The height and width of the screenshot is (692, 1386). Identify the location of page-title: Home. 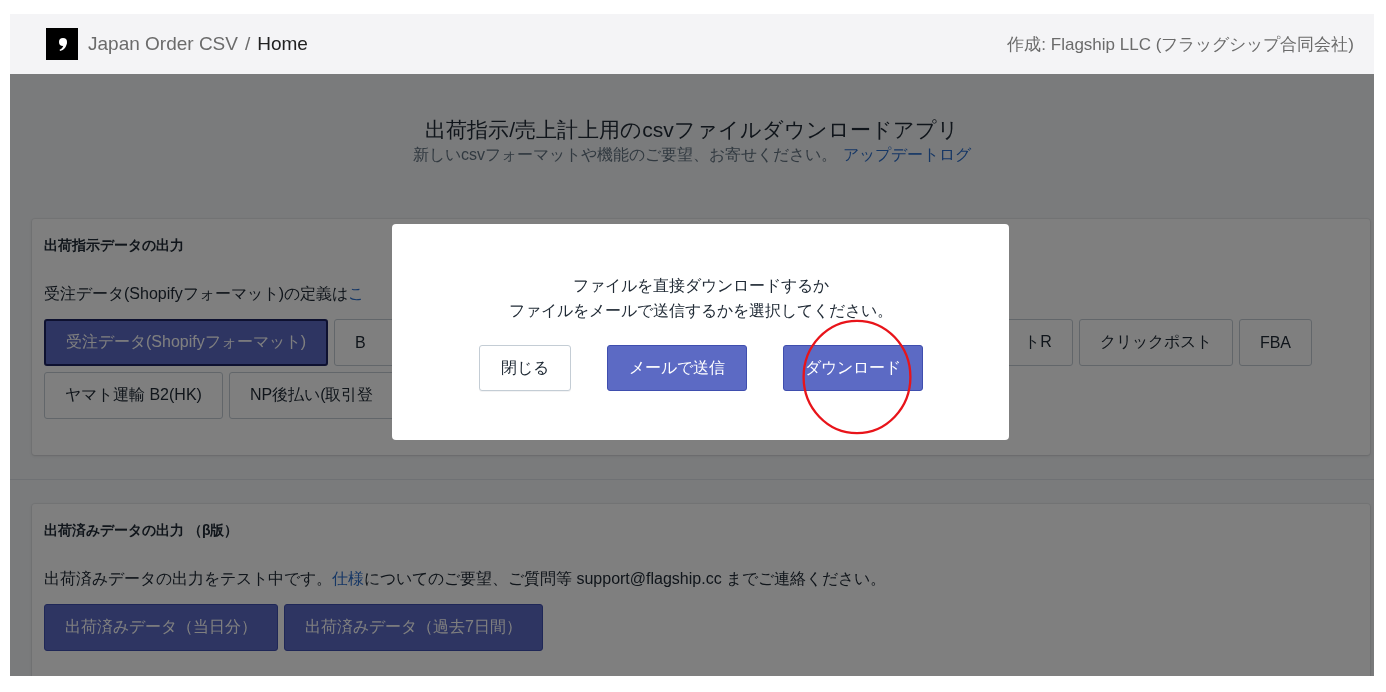
(282, 44).